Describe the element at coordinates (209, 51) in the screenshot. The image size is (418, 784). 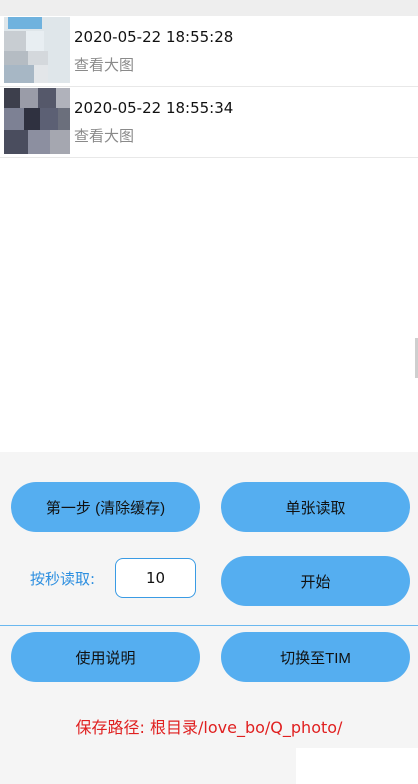
I see `list-item: 2020-05-22 18:55:28 查看大图` at that location.